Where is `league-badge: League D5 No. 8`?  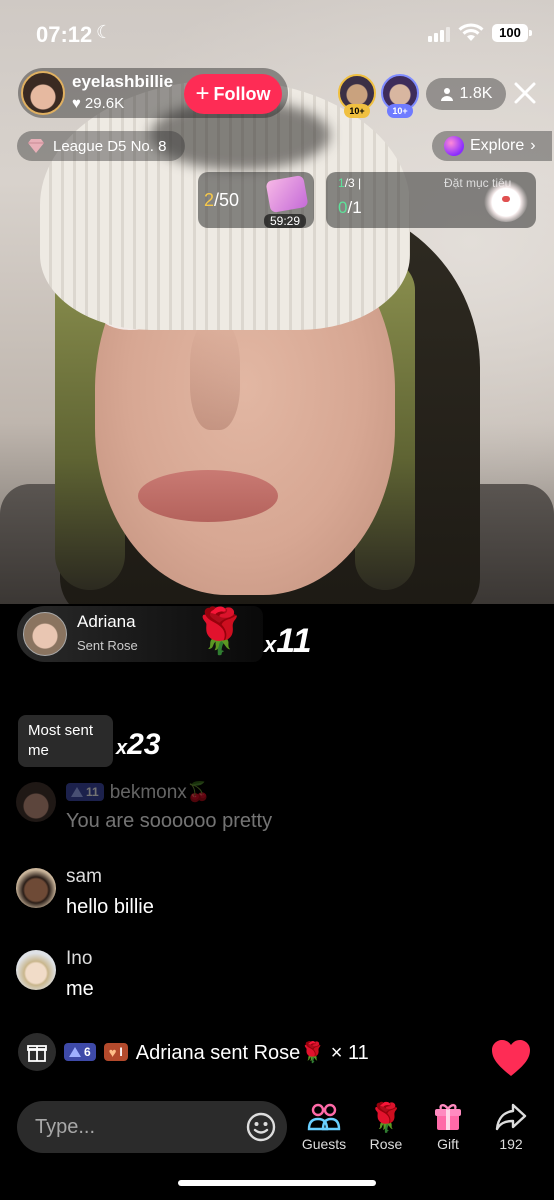
league-badge: League D5 No. 8 is located at coordinates (101, 146).